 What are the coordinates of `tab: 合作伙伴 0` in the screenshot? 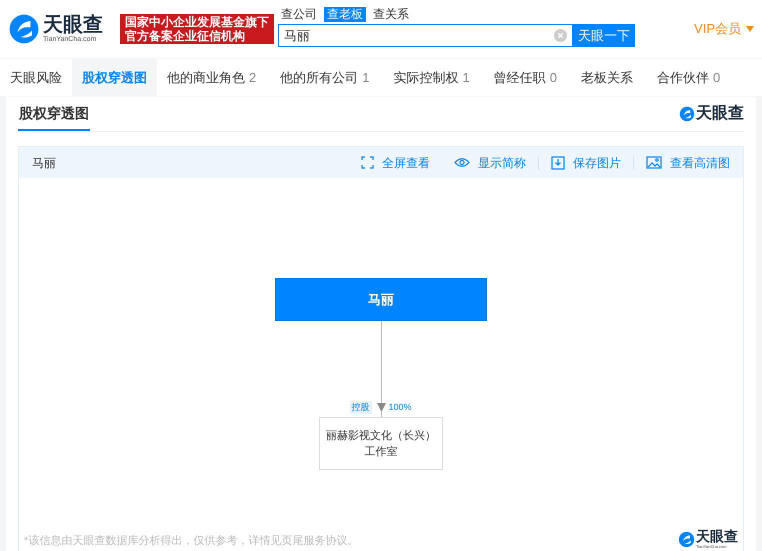 It's located at (688, 77).